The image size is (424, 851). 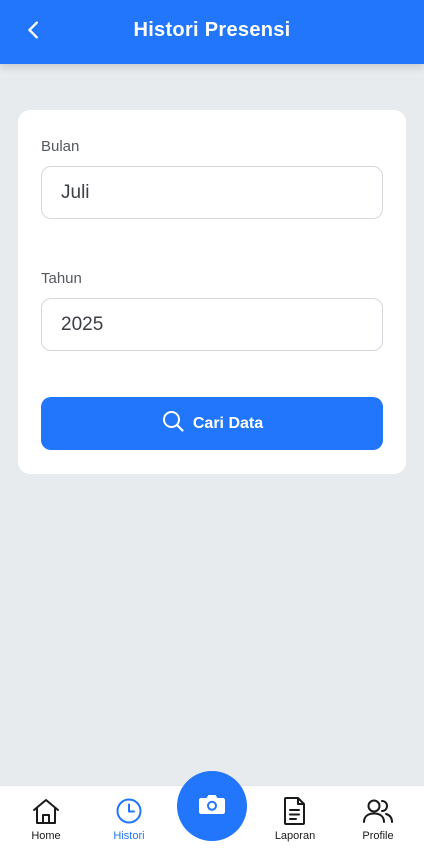 I want to click on app-header: Histori Presensi, so click(x=212, y=32).